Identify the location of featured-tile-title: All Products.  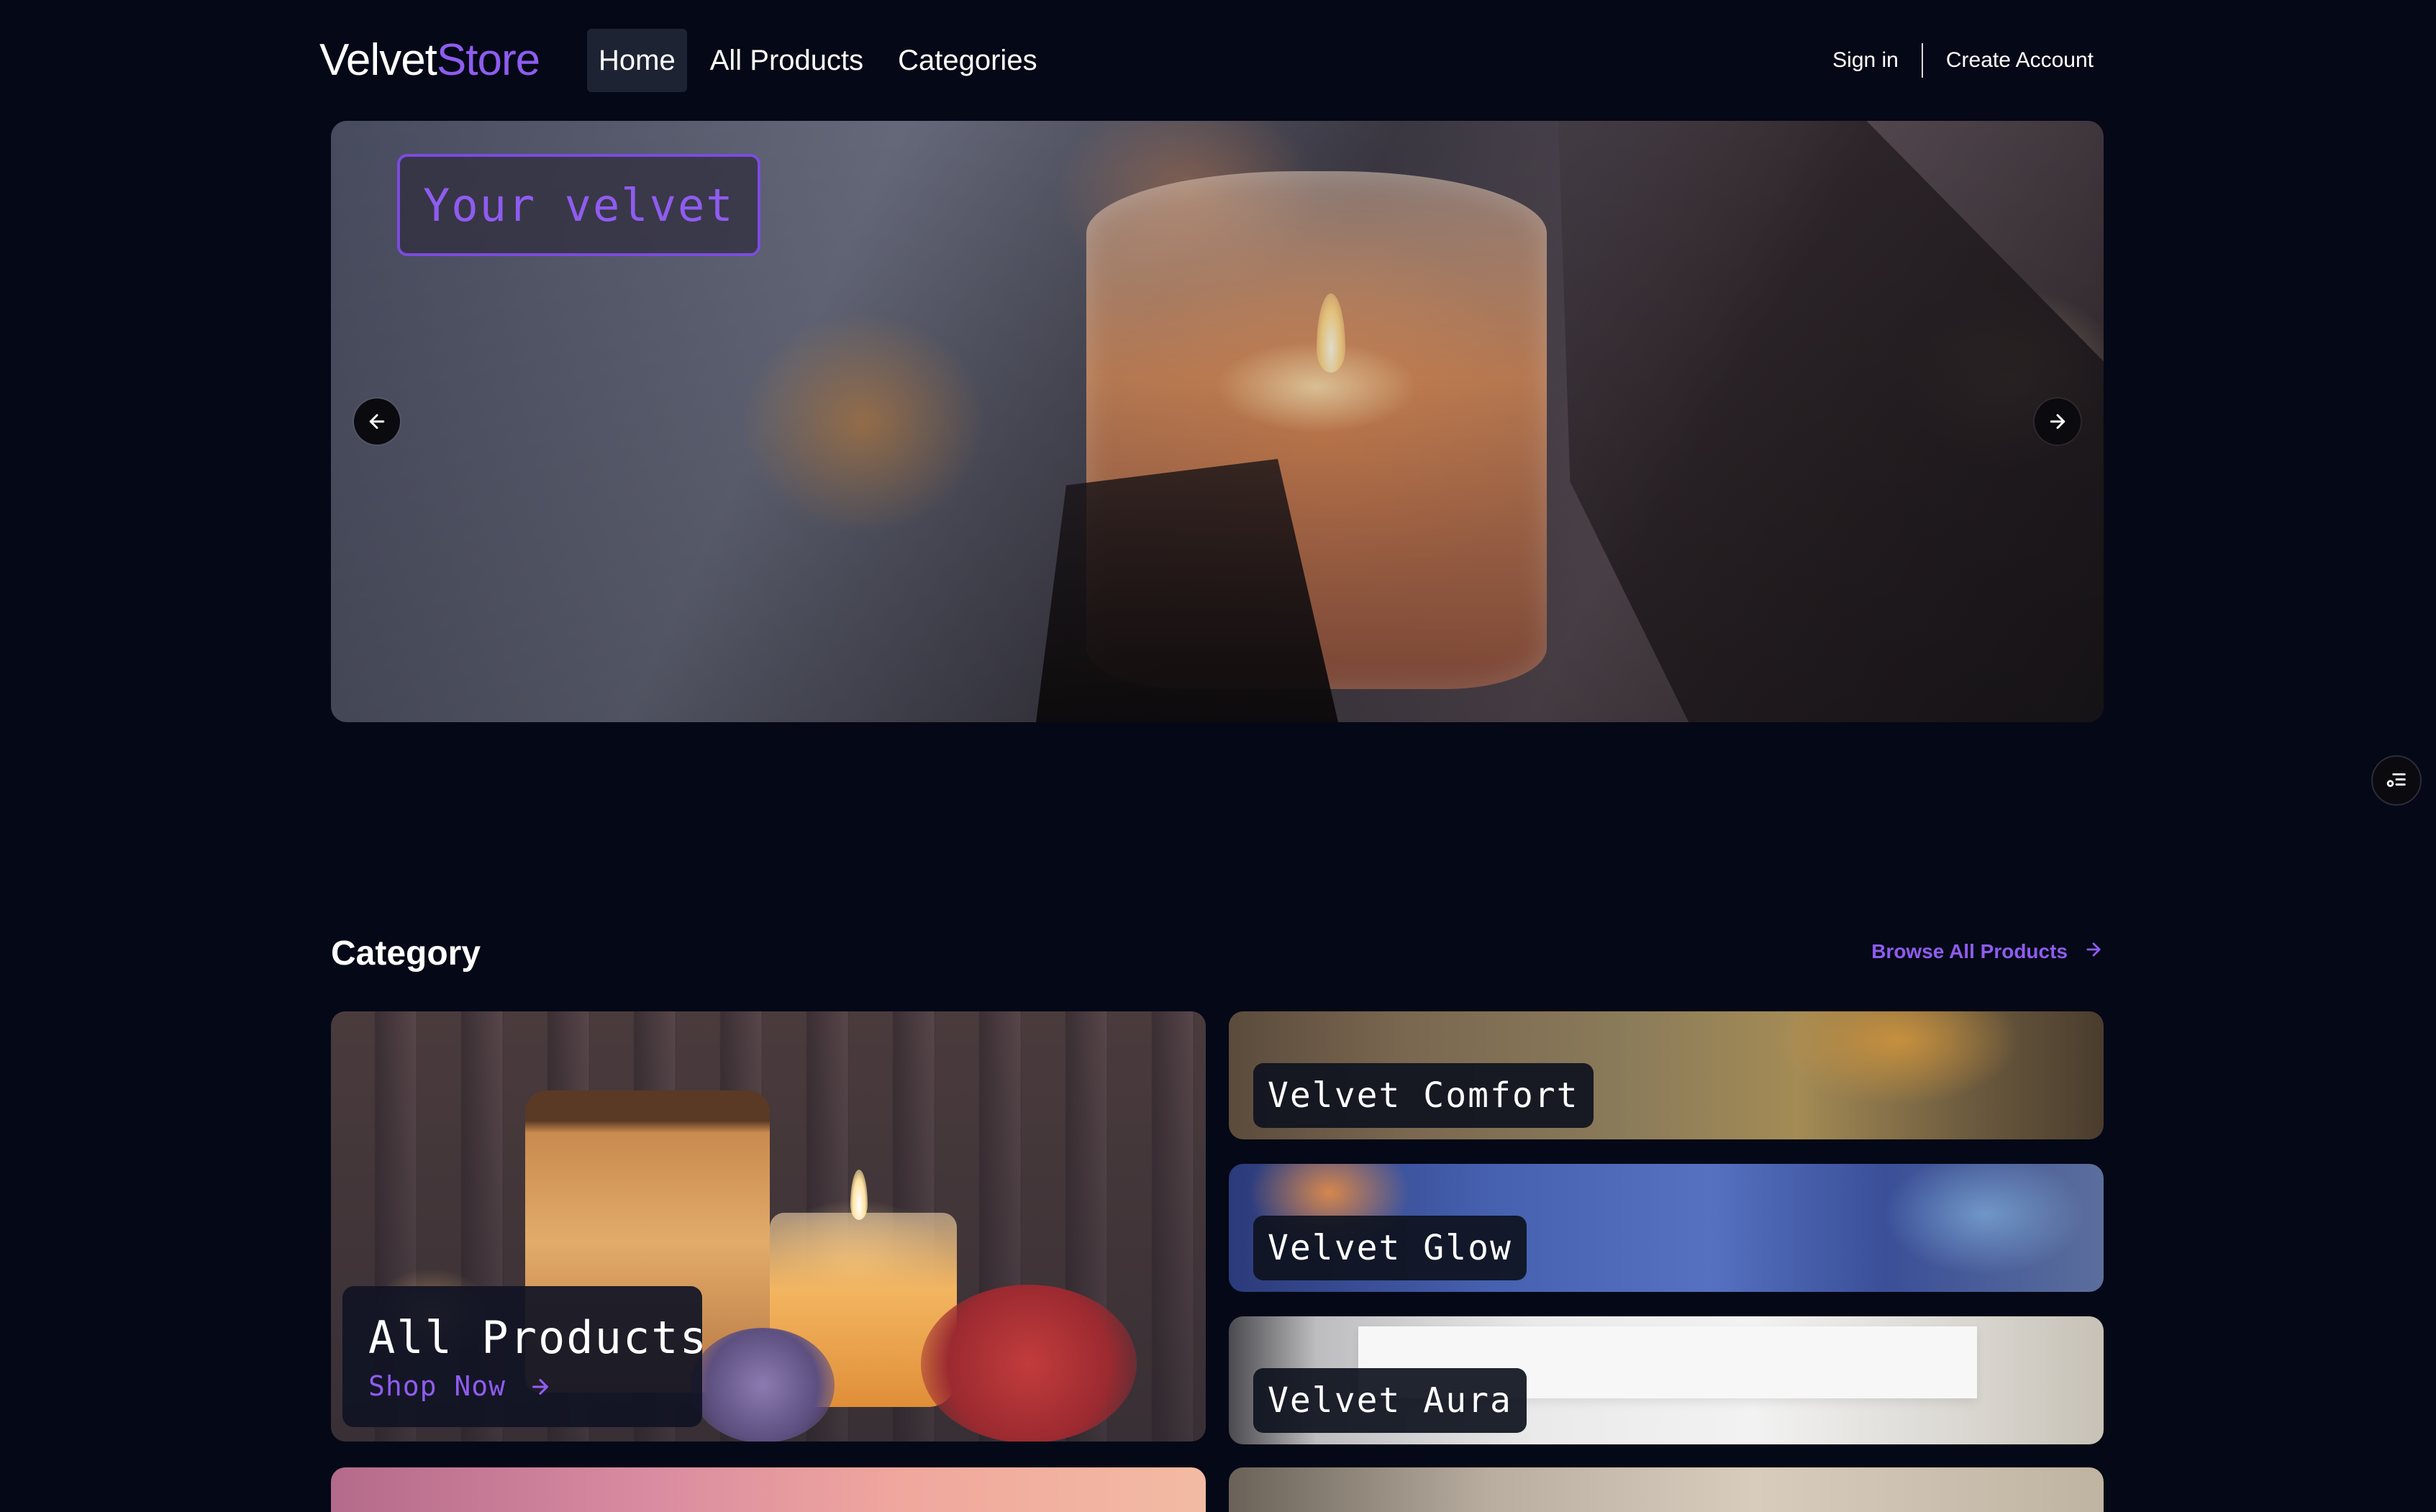
(538, 1337).